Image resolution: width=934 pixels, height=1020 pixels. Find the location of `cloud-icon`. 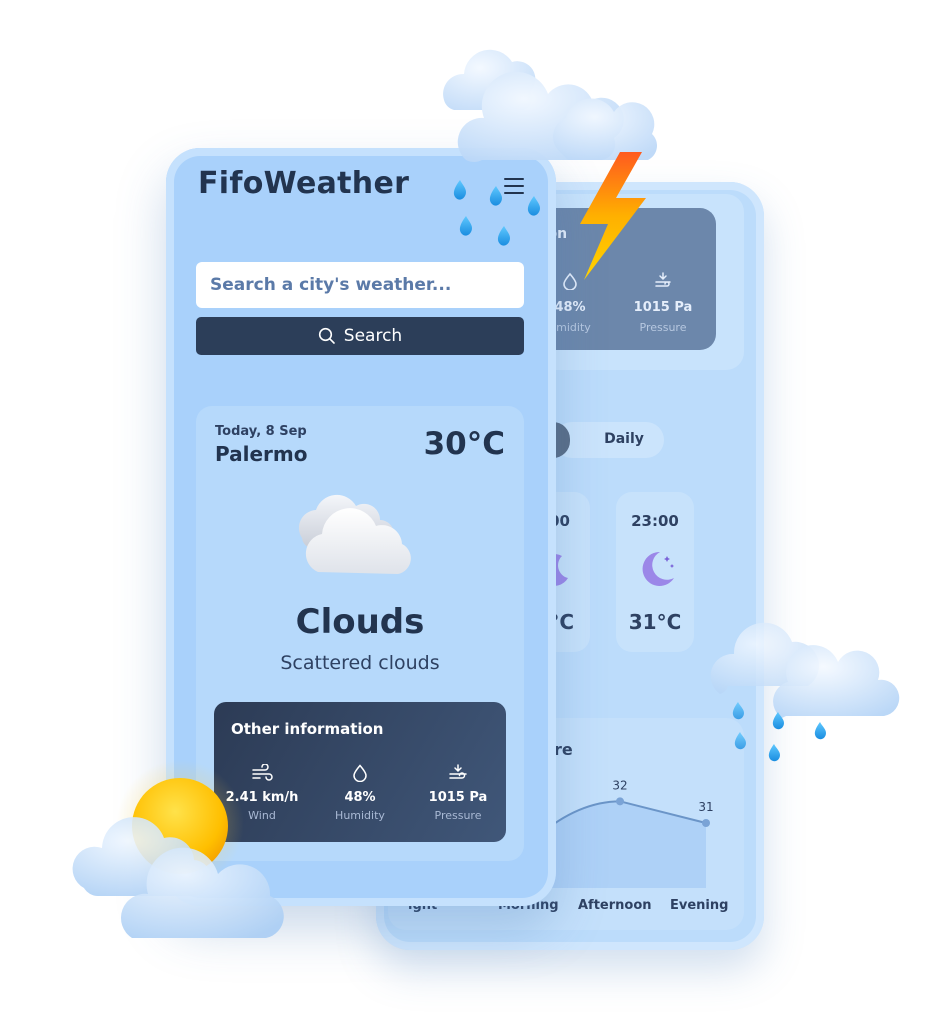

cloud-icon is located at coordinates (354, 534).